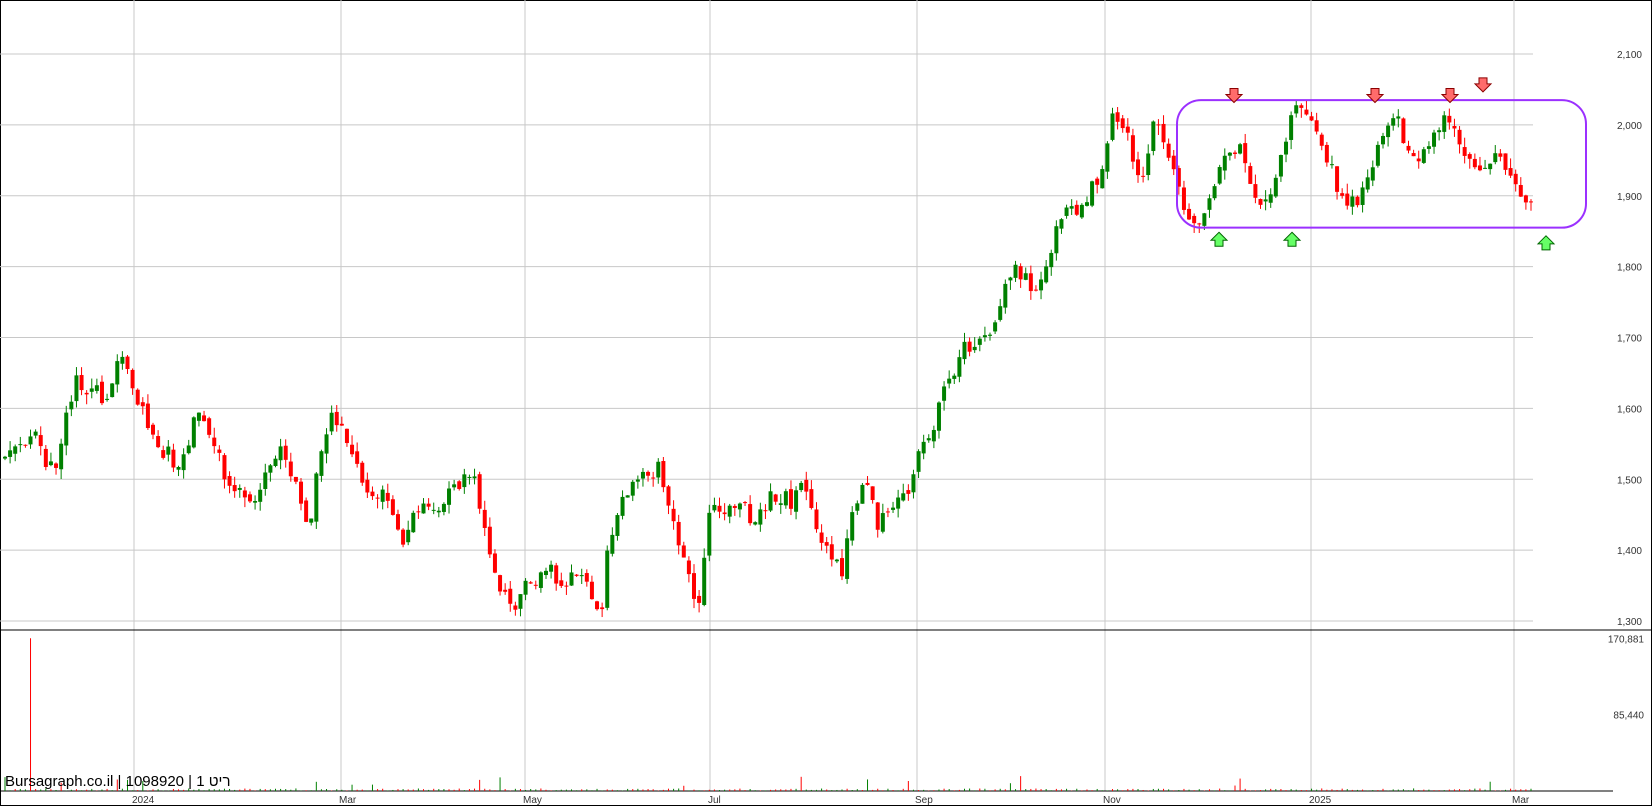 The height and width of the screenshot is (806, 1652). Describe the element at coordinates (1112, 800) in the screenshot. I see `time-tick-label: Nov` at that location.